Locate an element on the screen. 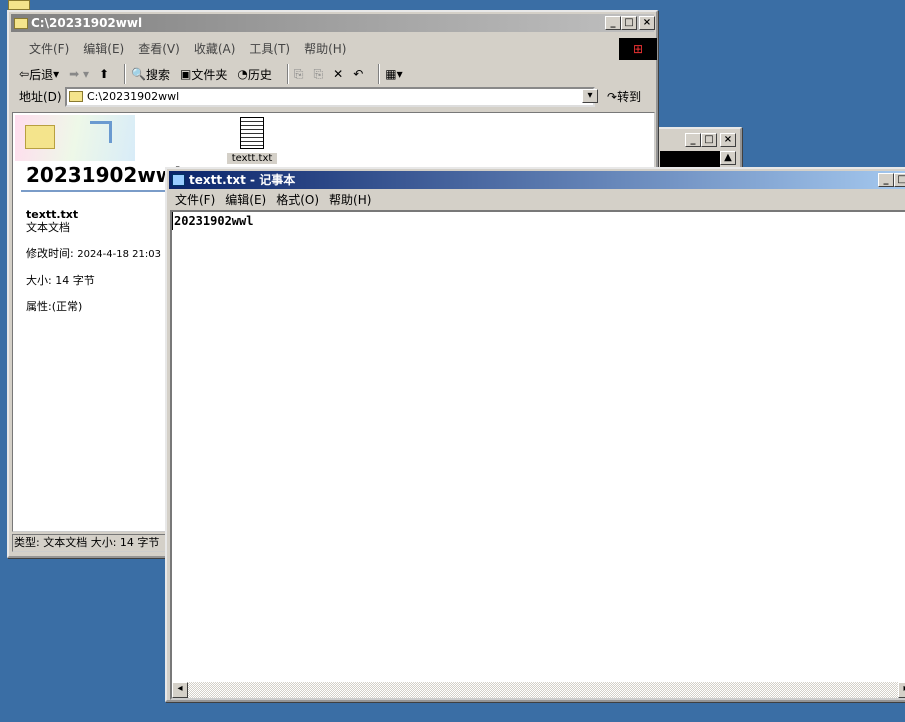 The image size is (905, 722). folders-icon: ▣ is located at coordinates (186, 74).